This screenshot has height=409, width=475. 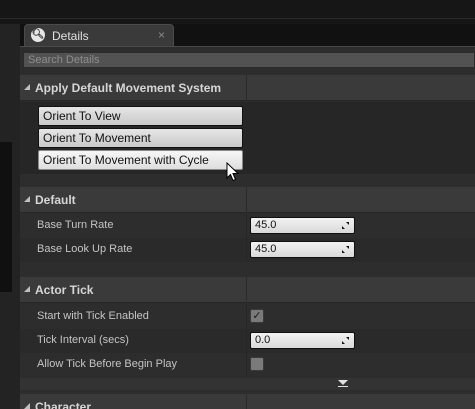 I want to click on expand-advanced-bar, so click(x=343, y=386).